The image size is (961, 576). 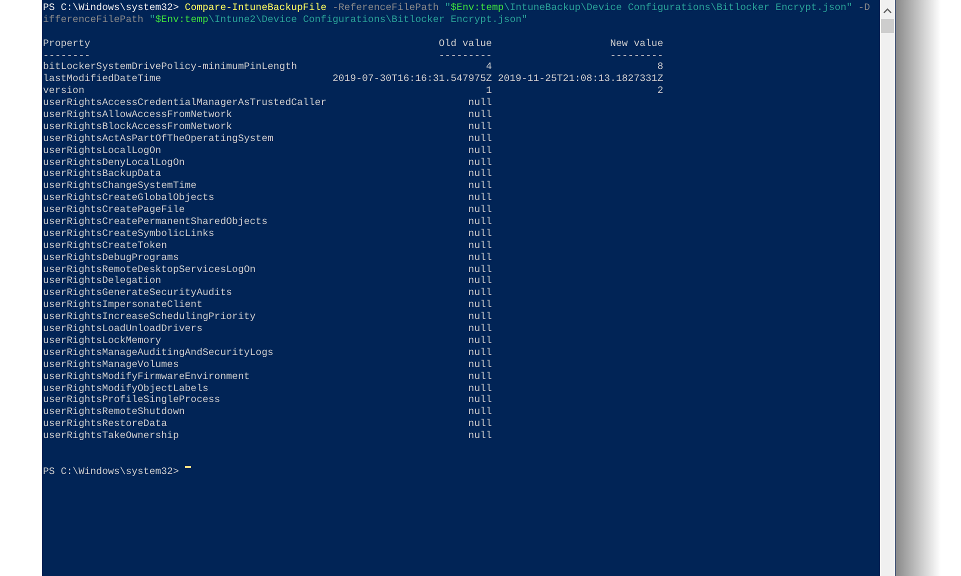 What do you see at coordinates (123, 305) in the screenshot?
I see `property-cell-text: userRightsImpersonateClient` at bounding box center [123, 305].